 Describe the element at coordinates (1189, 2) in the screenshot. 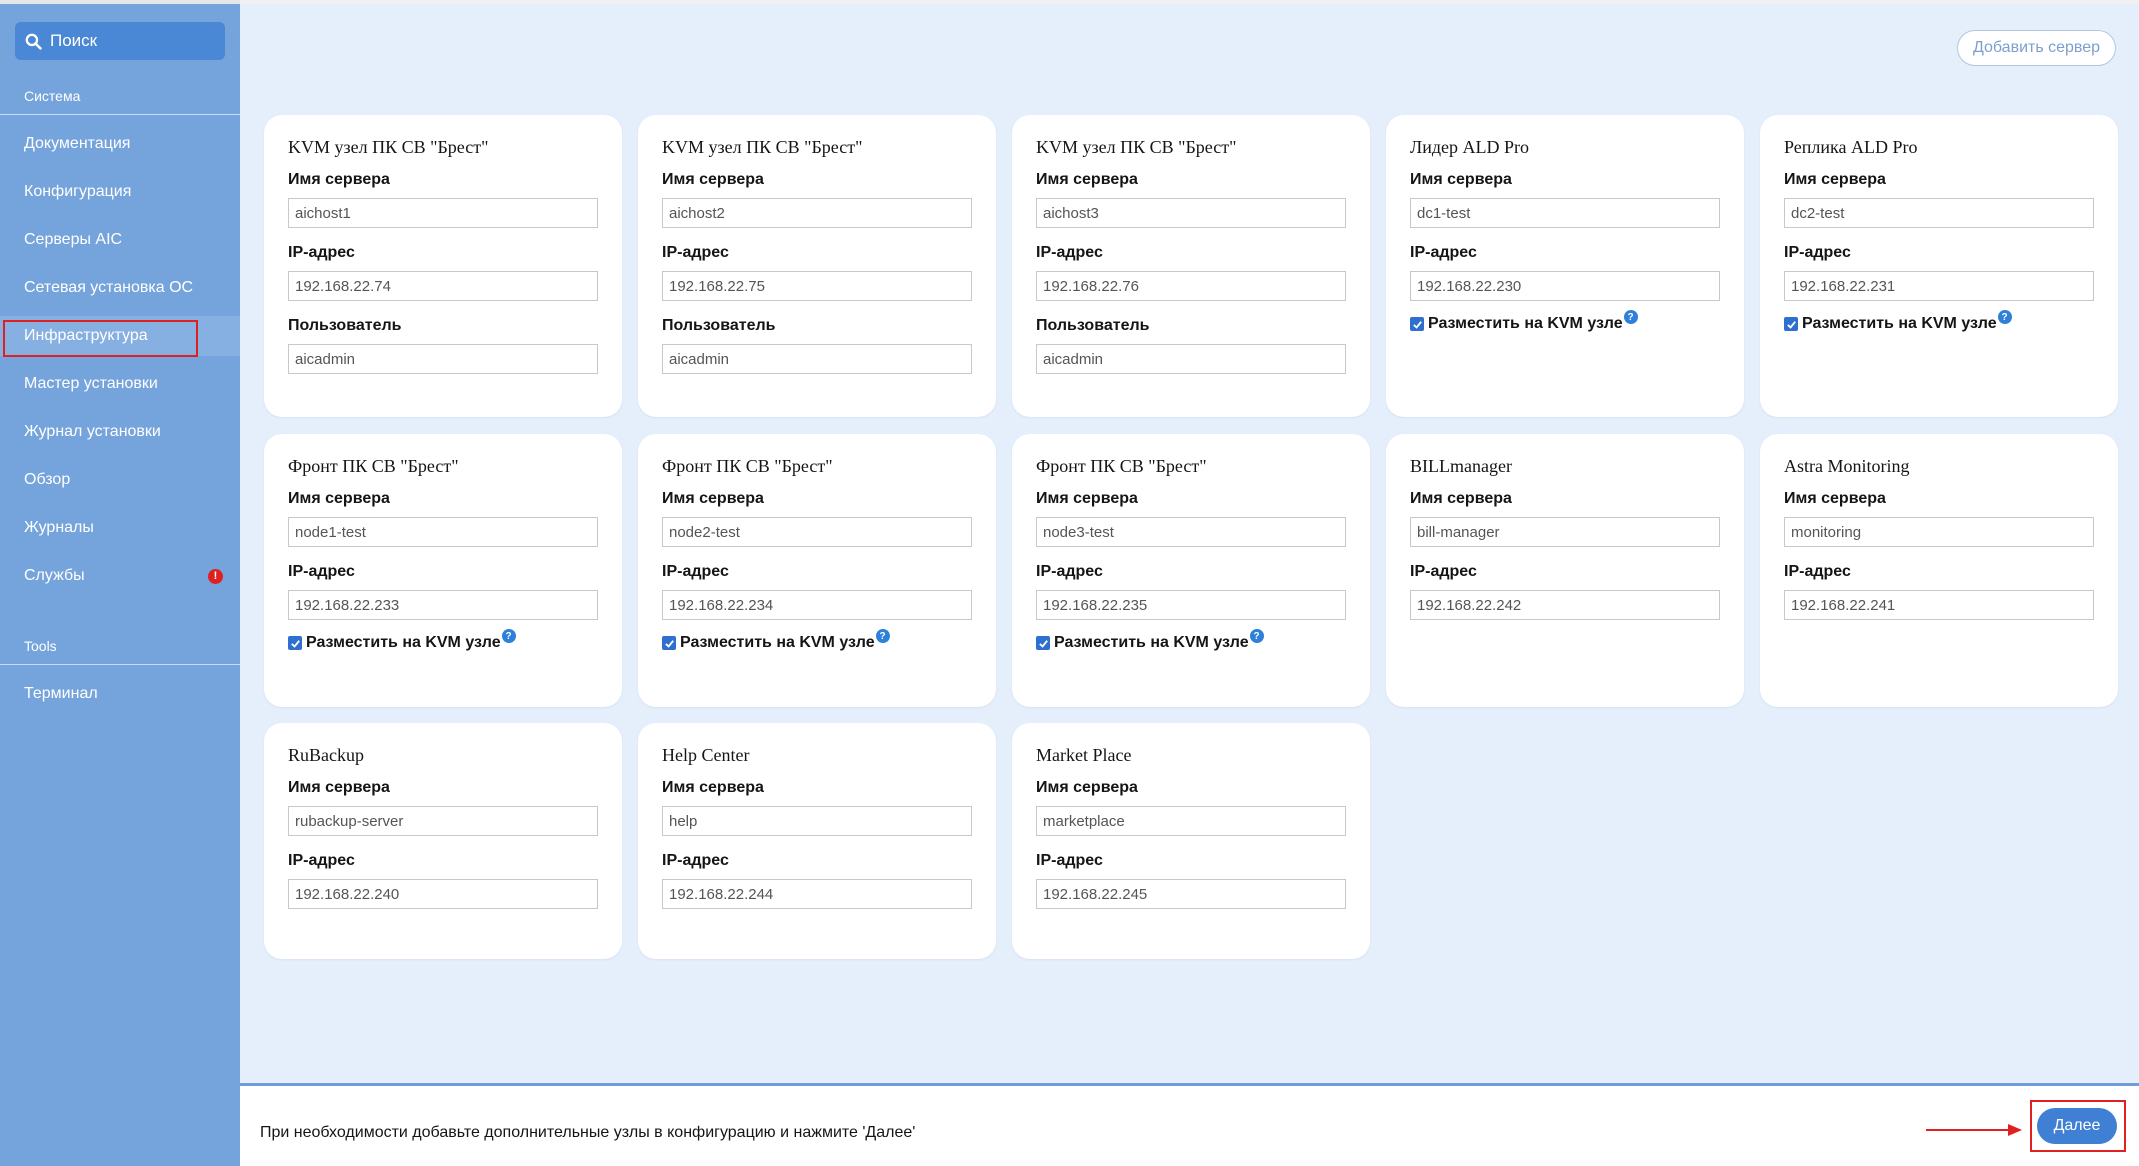

I see `top-strip` at that location.